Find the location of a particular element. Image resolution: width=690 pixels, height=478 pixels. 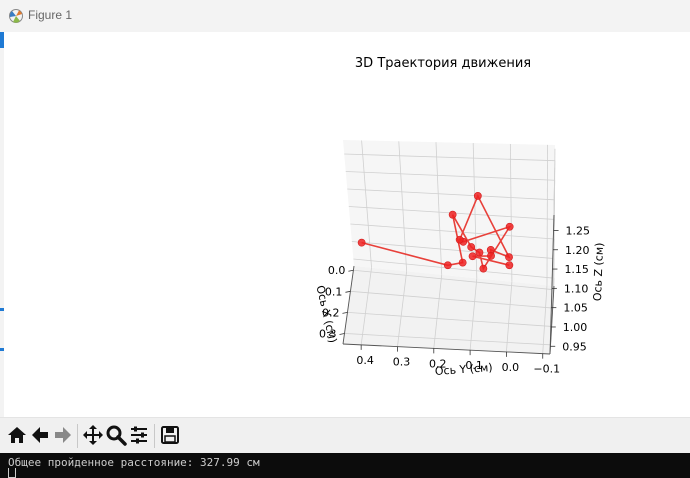

z-tick-label: 1.05 is located at coordinates (575, 308).